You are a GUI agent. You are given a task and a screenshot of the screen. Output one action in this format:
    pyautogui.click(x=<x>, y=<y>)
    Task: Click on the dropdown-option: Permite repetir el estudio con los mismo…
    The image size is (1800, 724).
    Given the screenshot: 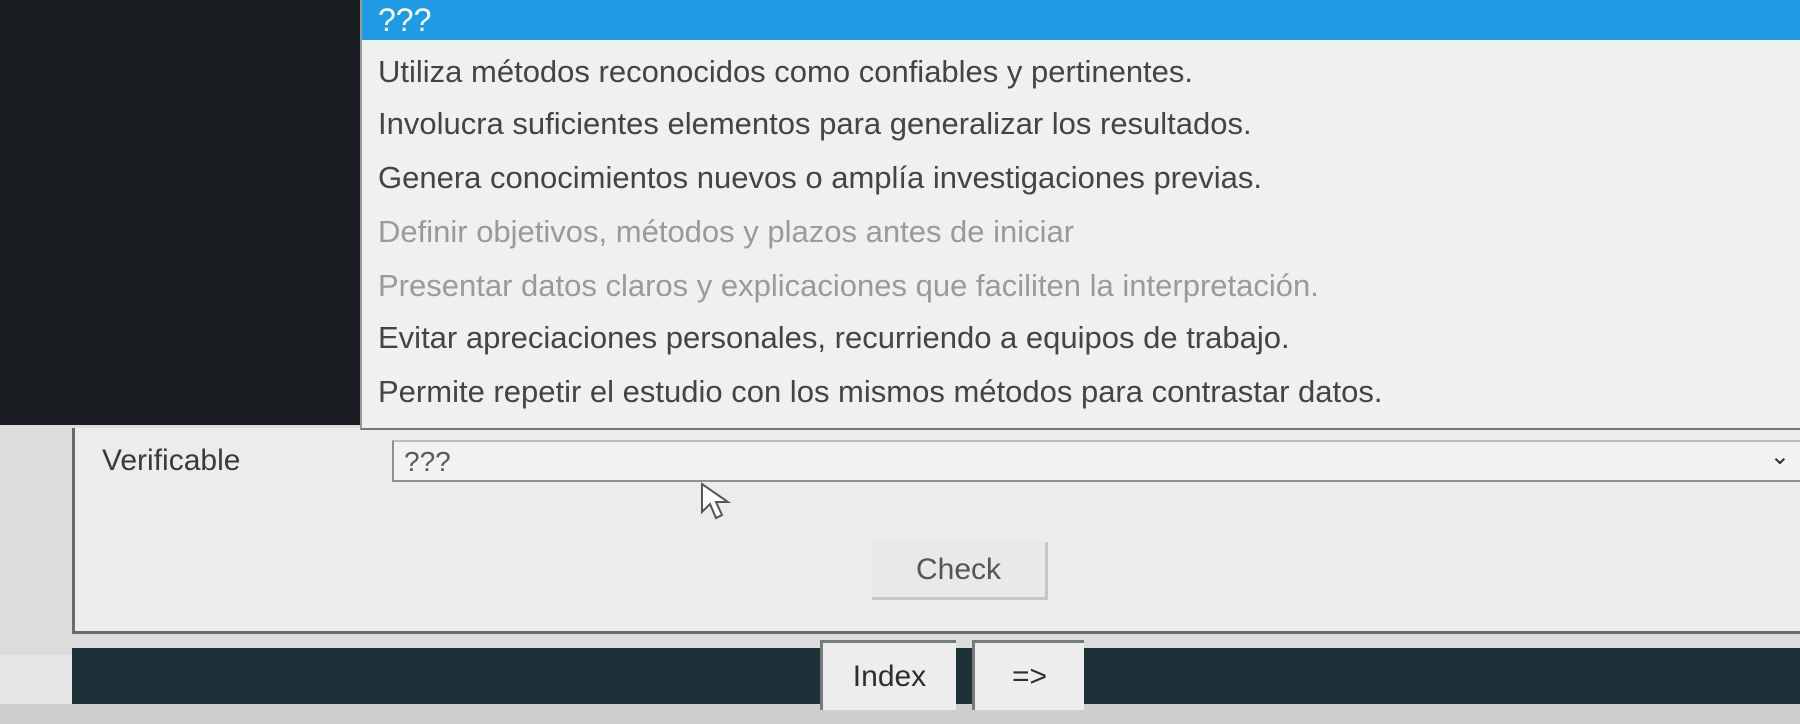 What is the action you would take?
    pyautogui.click(x=880, y=392)
    